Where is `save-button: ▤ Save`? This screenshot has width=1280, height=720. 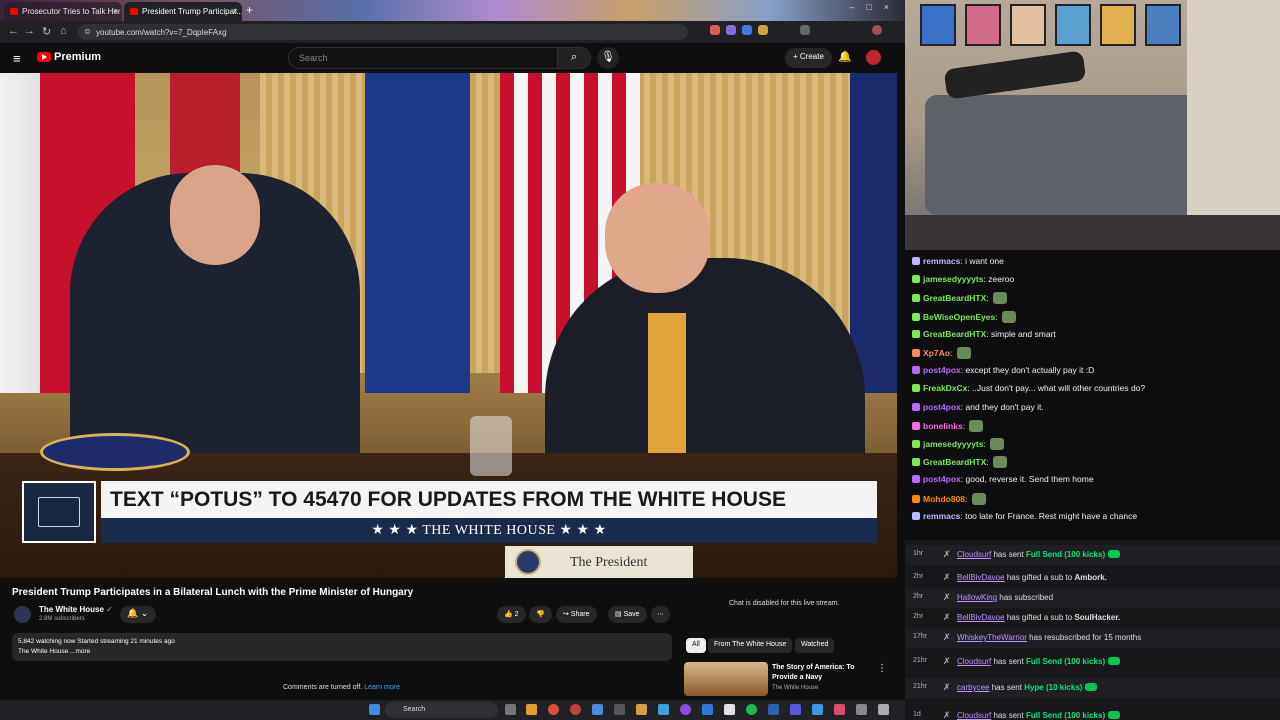 save-button: ▤ Save is located at coordinates (627, 614).